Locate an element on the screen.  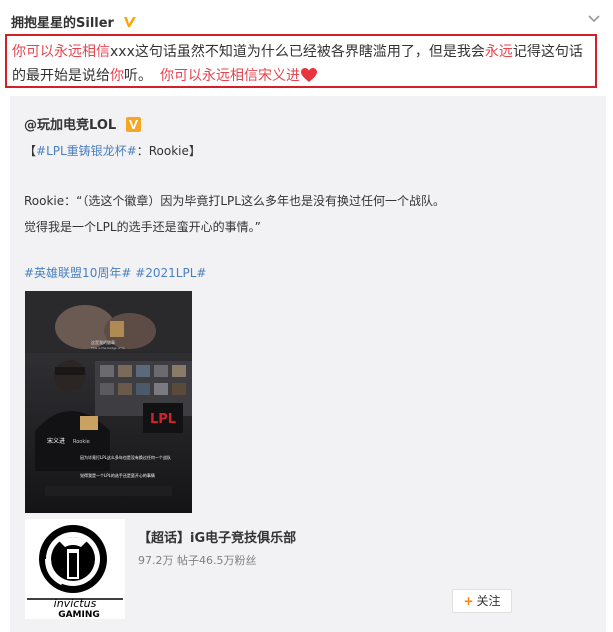
repost-topic-line: 【#LPL重铸银龙杯#：Rookie】 is located at coordinates (112, 150).